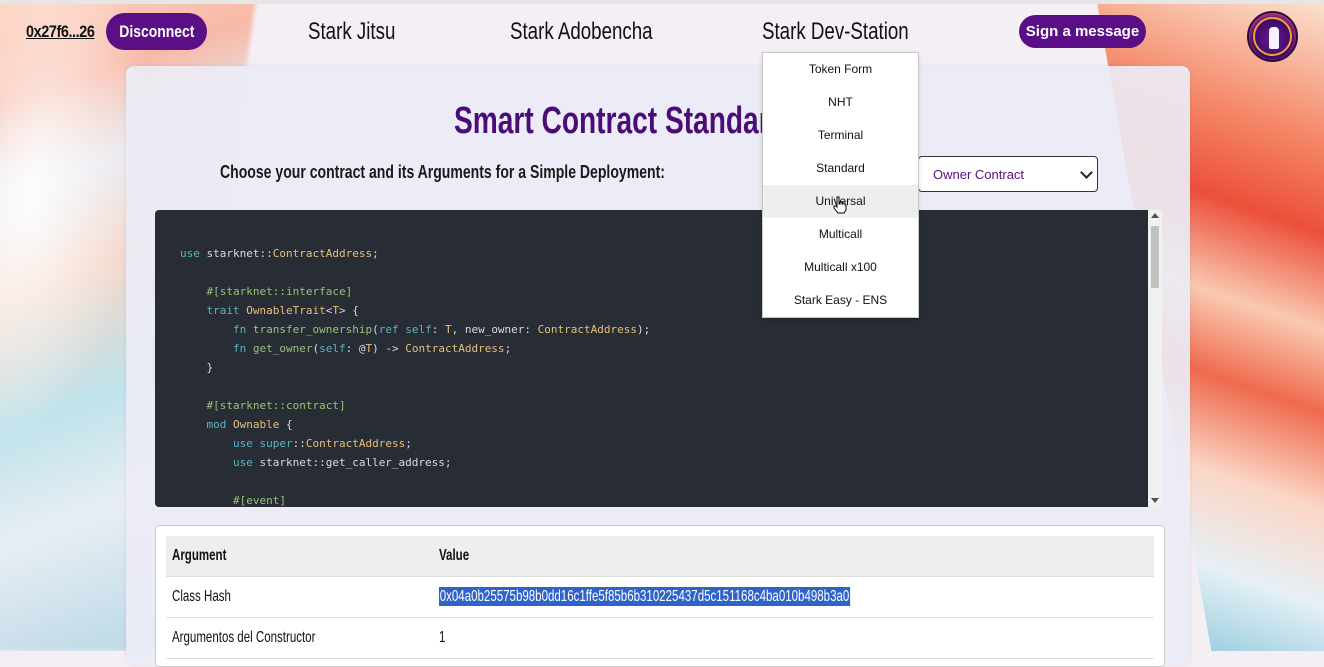  Describe the element at coordinates (1086, 172) in the screenshot. I see `chevron-down-icon` at that location.